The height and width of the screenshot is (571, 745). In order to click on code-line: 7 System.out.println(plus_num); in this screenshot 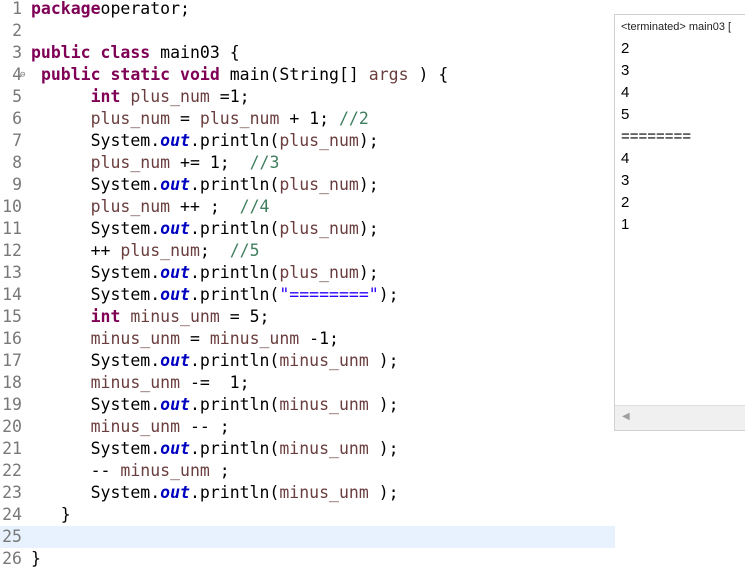, I will do `click(307, 141)`.